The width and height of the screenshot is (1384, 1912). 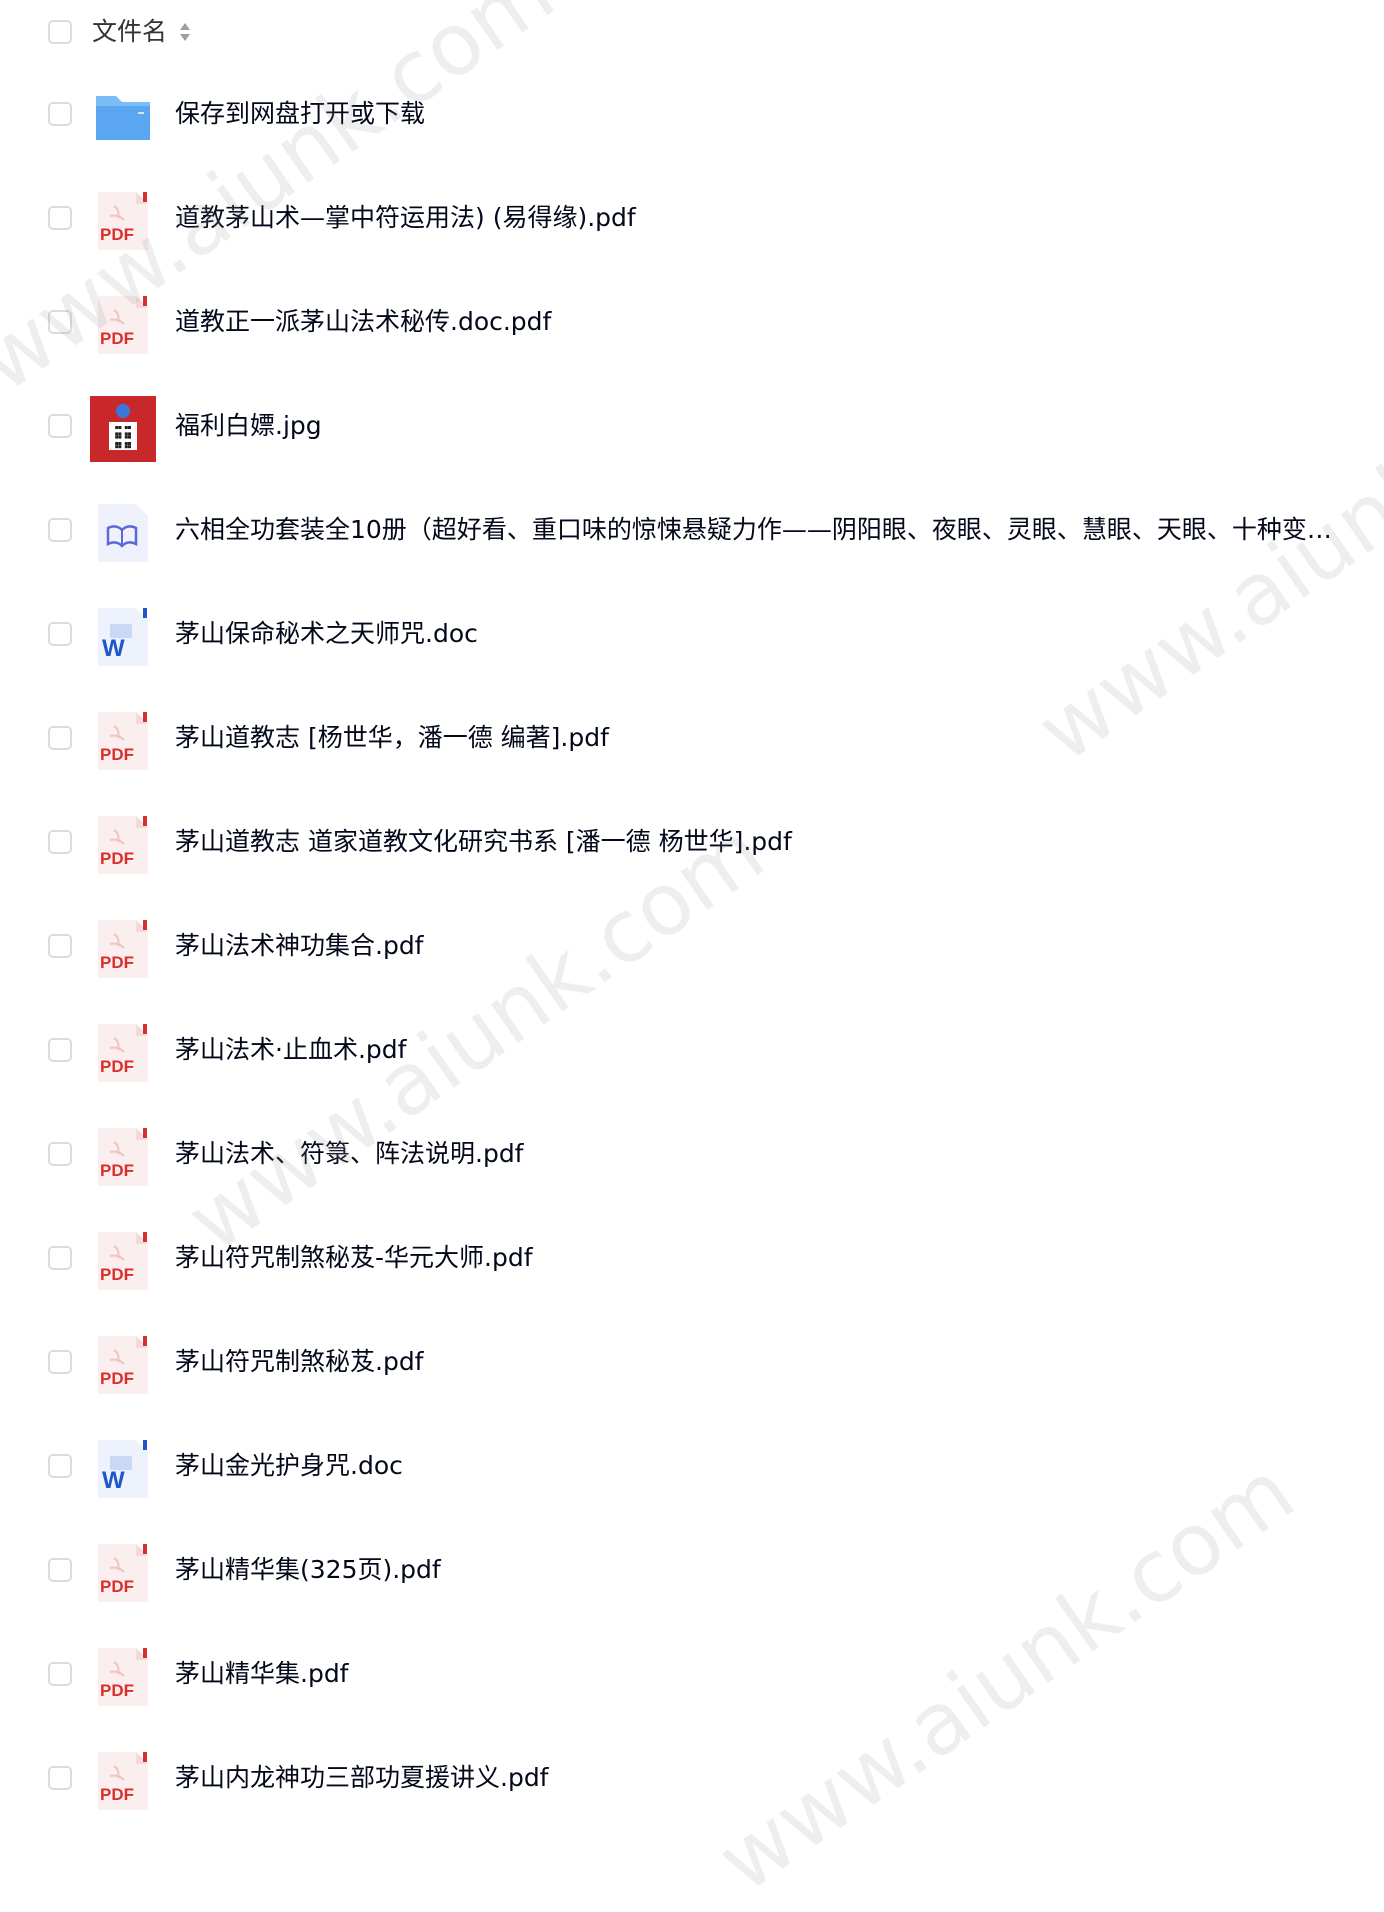 What do you see at coordinates (765, 1778) in the screenshot?
I see `file-name: 茅山内龙神功三部功夏援讲义.pdf` at bounding box center [765, 1778].